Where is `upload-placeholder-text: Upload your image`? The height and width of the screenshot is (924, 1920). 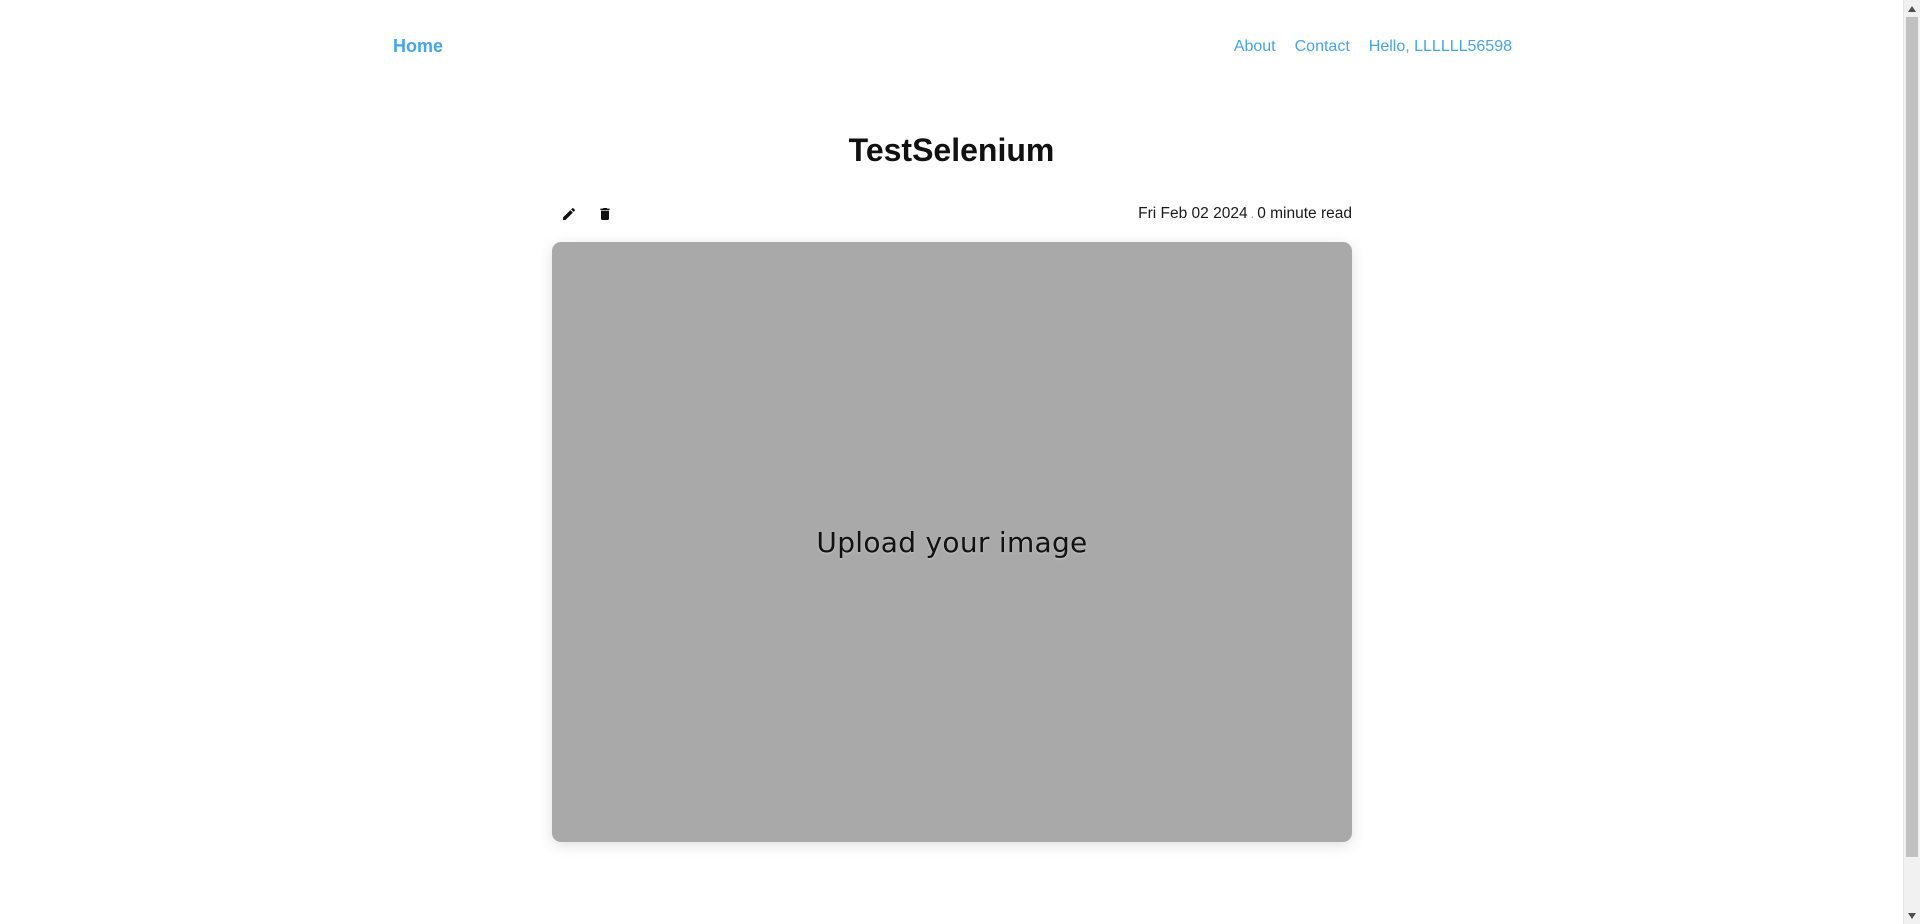
upload-placeholder-text: Upload your image is located at coordinates (952, 542).